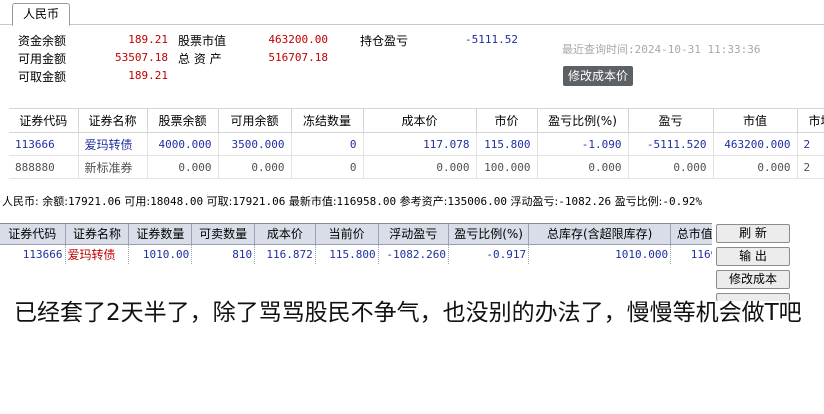 The width and height of the screenshot is (824, 414). Describe the element at coordinates (298, 39) in the screenshot. I see `stock-value-value: 463200.00` at that location.